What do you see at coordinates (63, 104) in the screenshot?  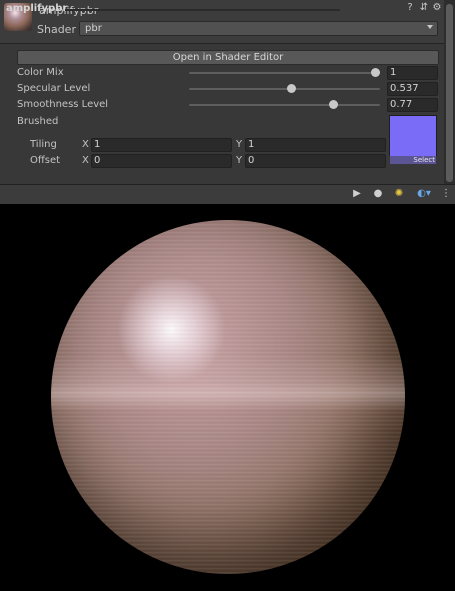 I see `smoothness-level-label: Smoothness Level` at bounding box center [63, 104].